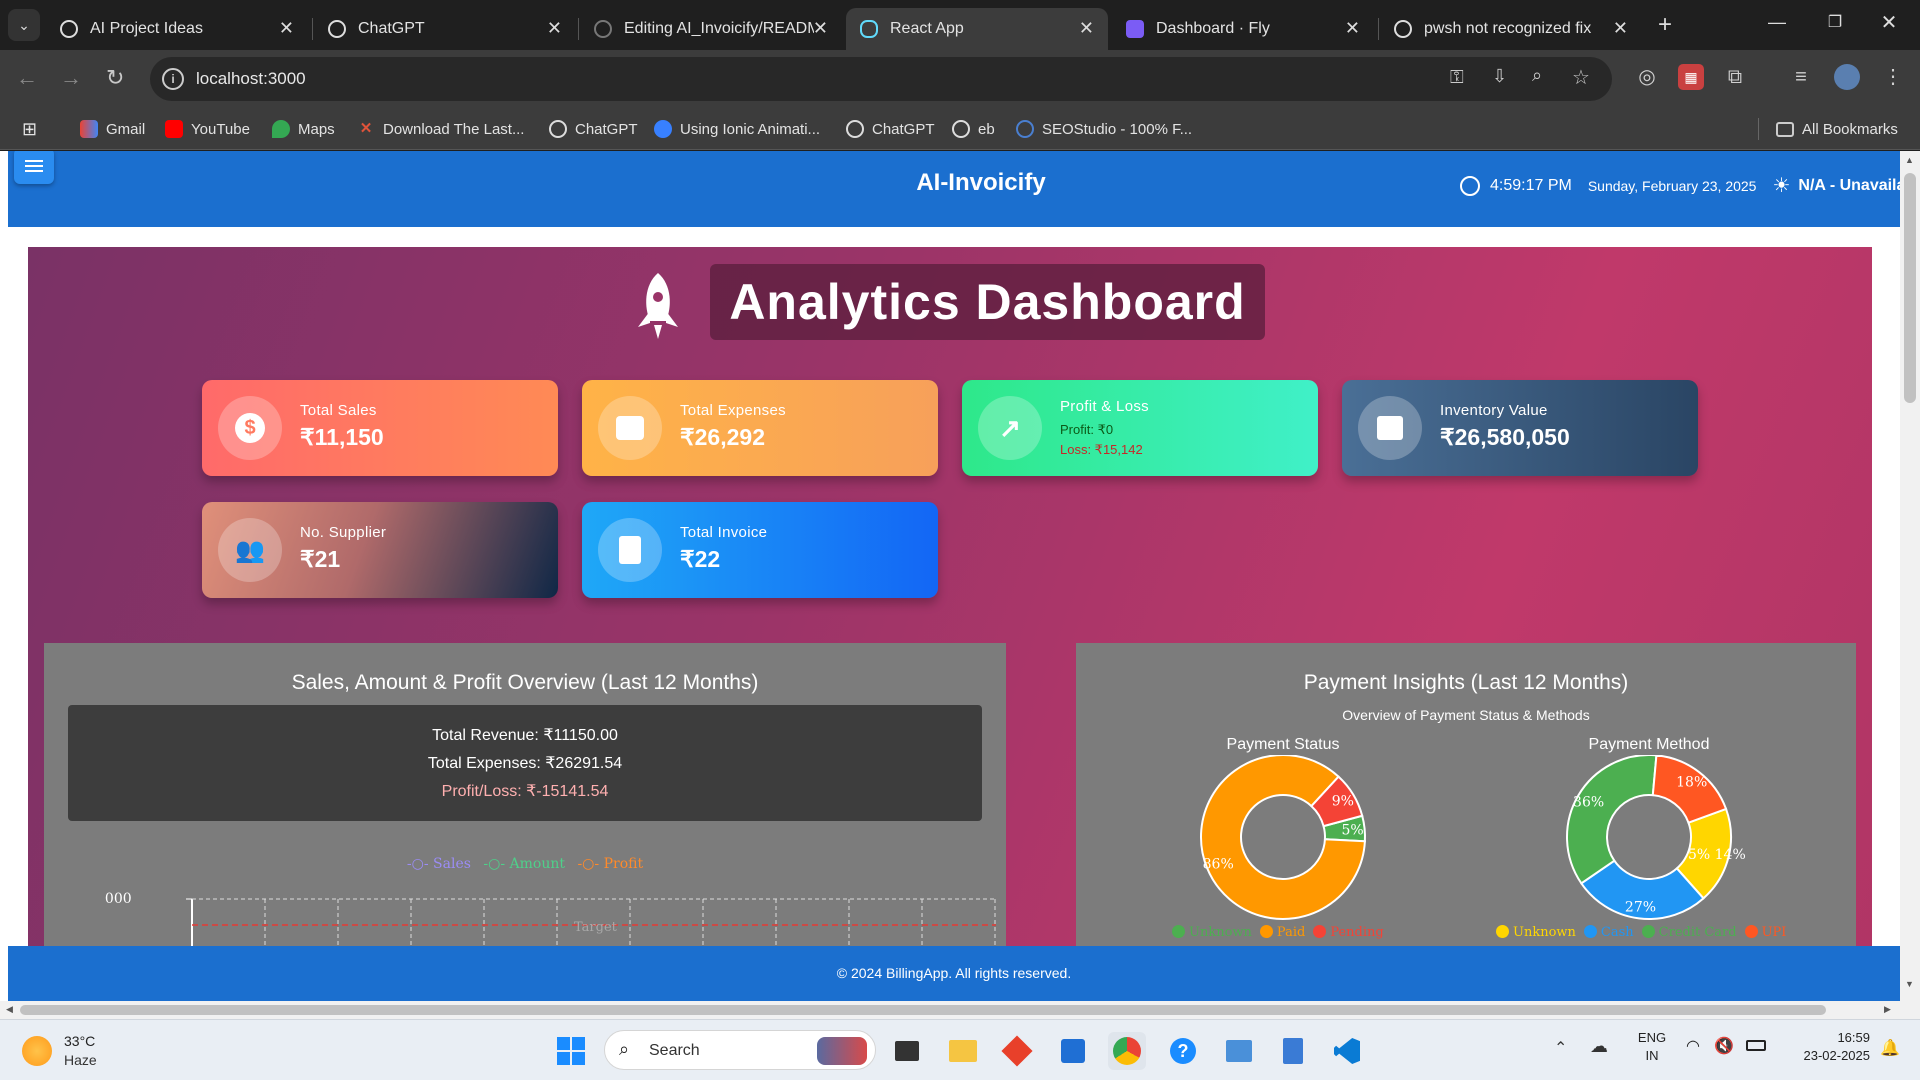  What do you see at coordinates (1893, 77) in the screenshot?
I see `browser-menu-icon: ⋮` at bounding box center [1893, 77].